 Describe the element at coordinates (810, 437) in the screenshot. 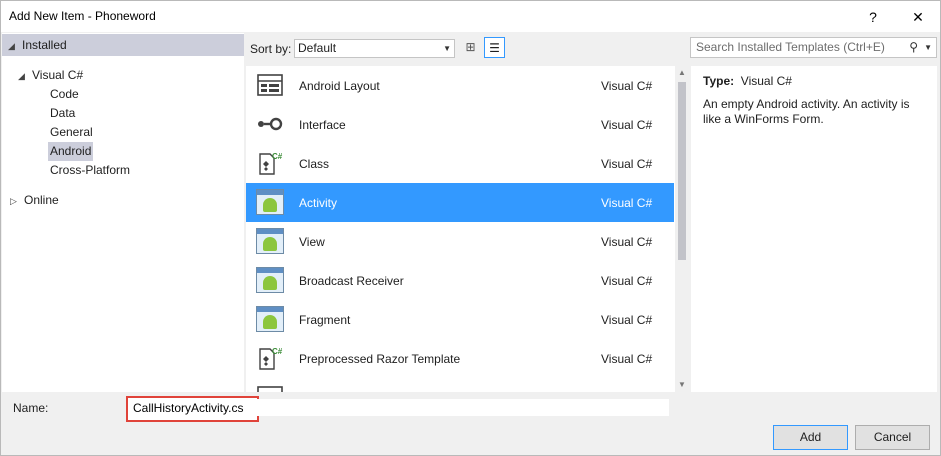

I see `add-button: Add` at that location.